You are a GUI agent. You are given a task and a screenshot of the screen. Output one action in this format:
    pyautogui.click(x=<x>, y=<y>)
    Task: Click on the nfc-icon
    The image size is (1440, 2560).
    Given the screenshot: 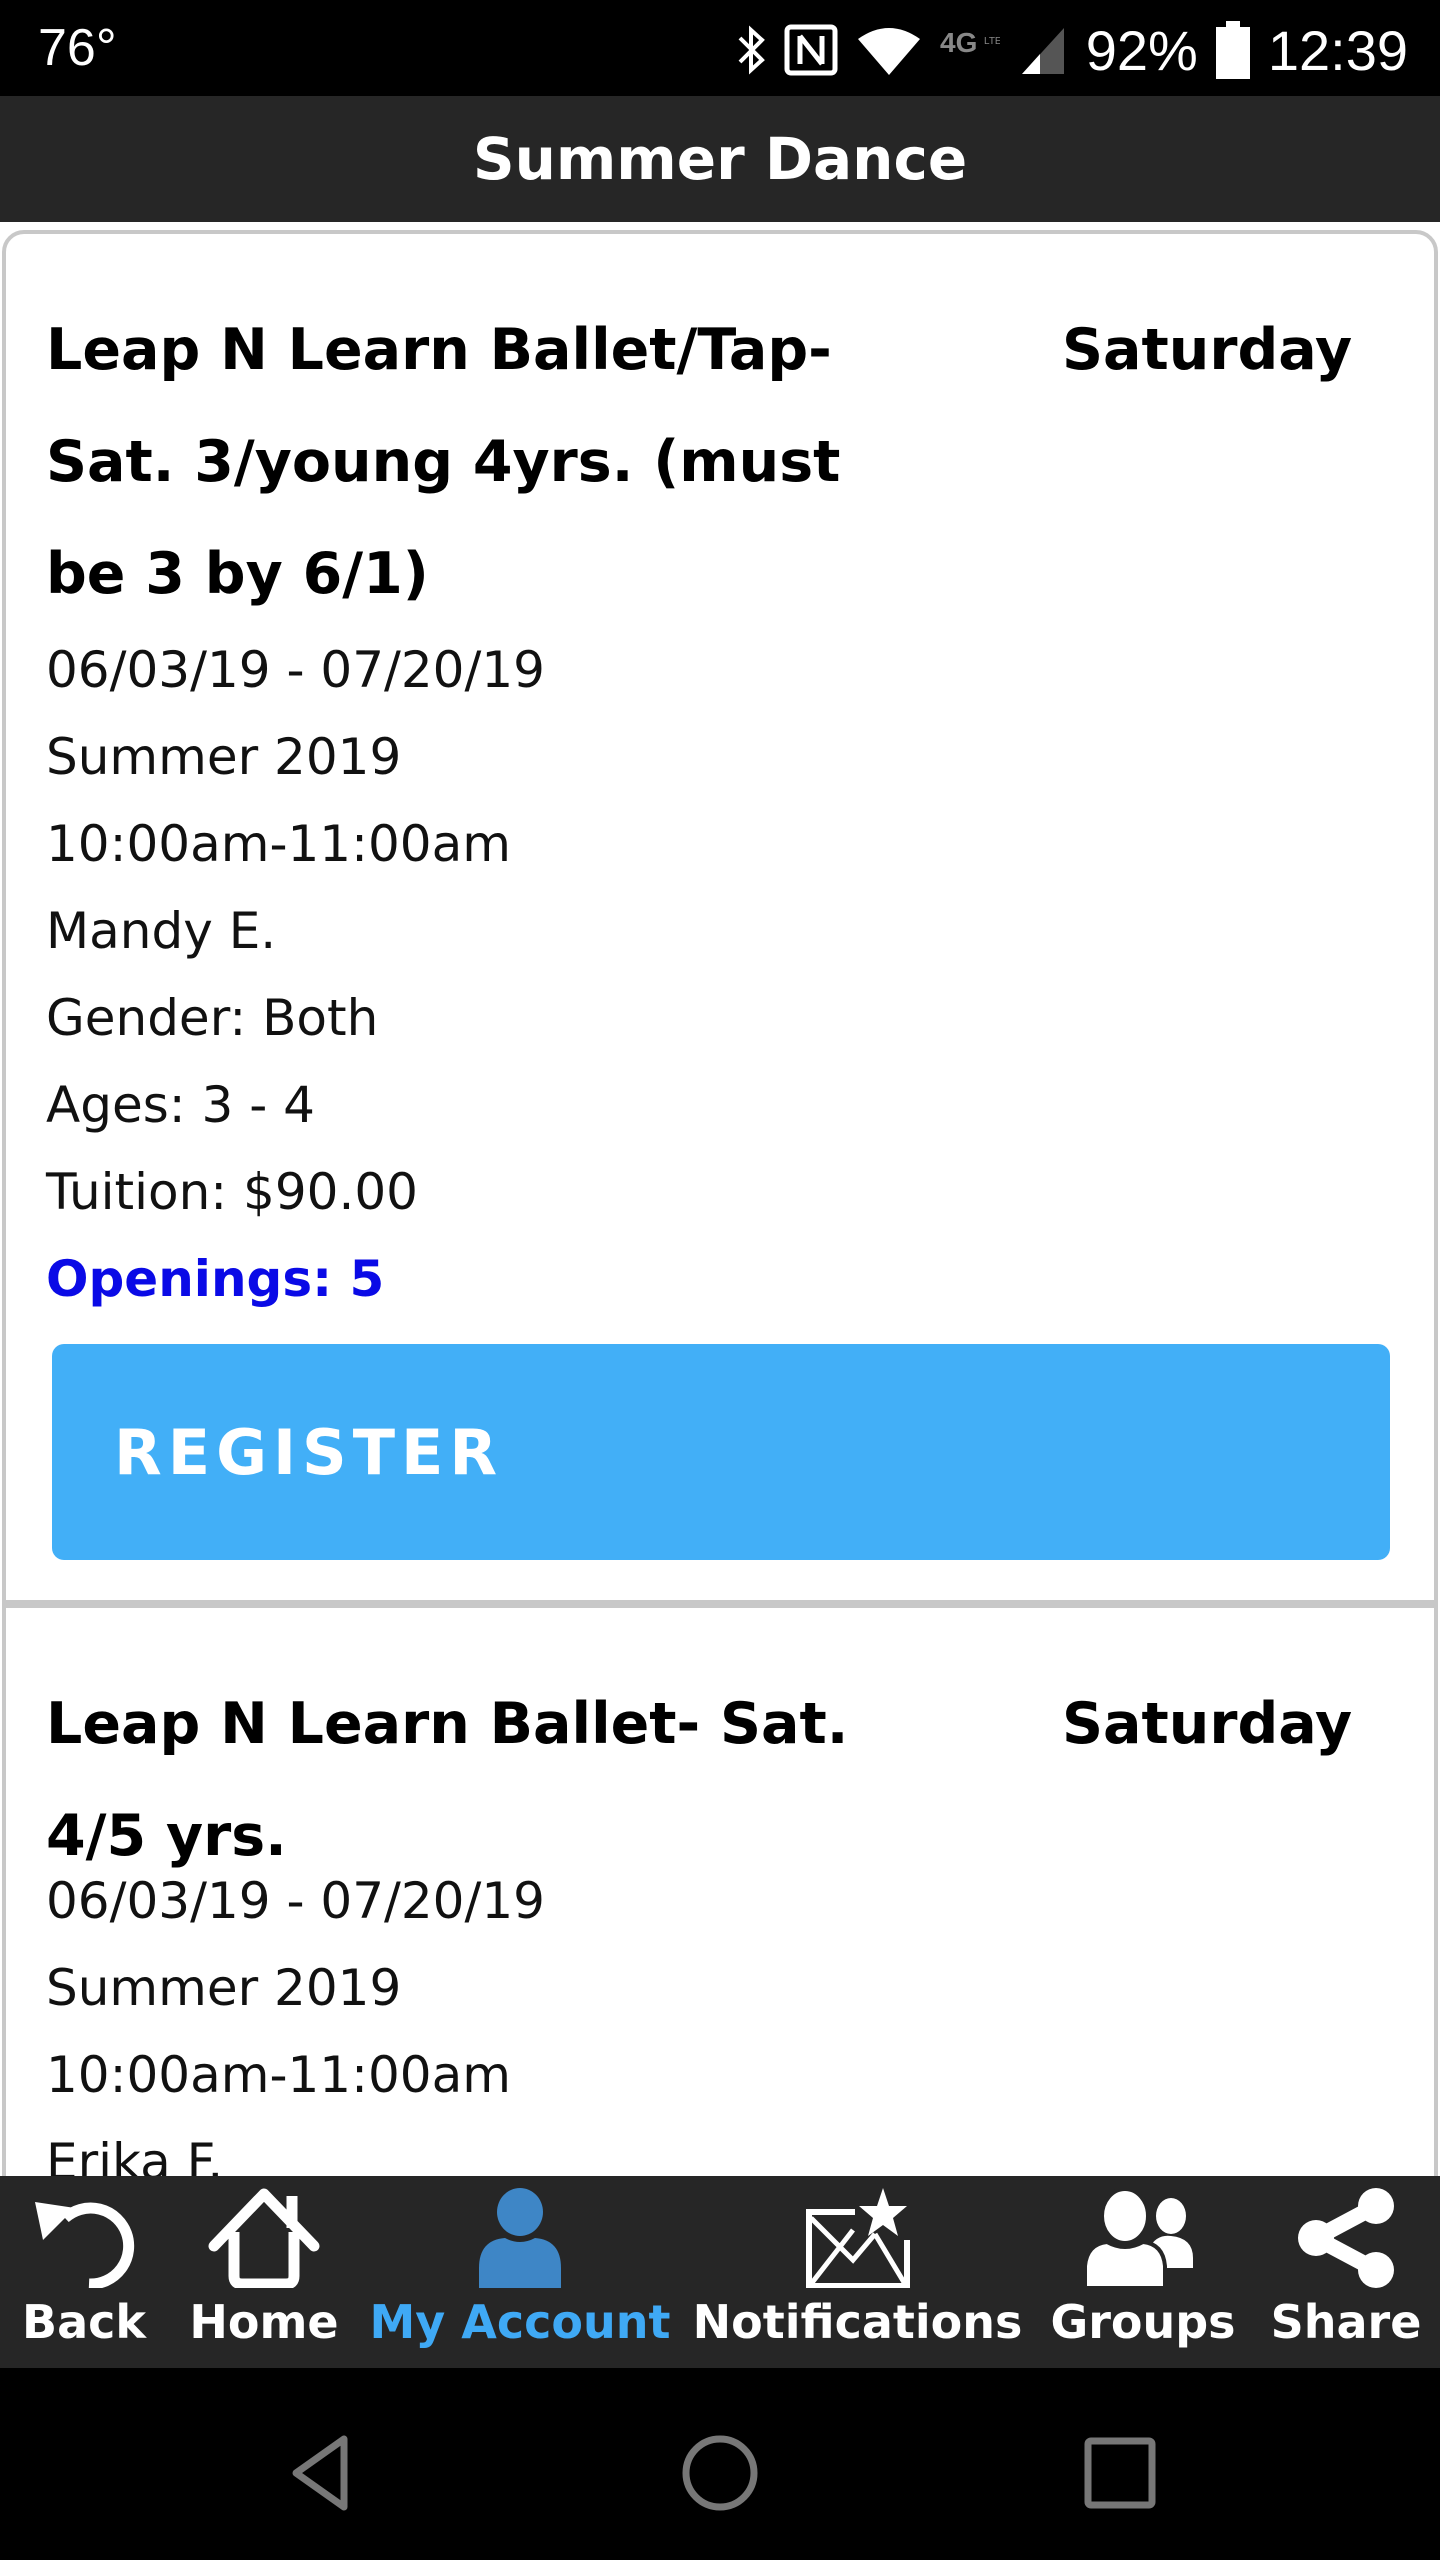 What is the action you would take?
    pyautogui.click(x=811, y=50)
    